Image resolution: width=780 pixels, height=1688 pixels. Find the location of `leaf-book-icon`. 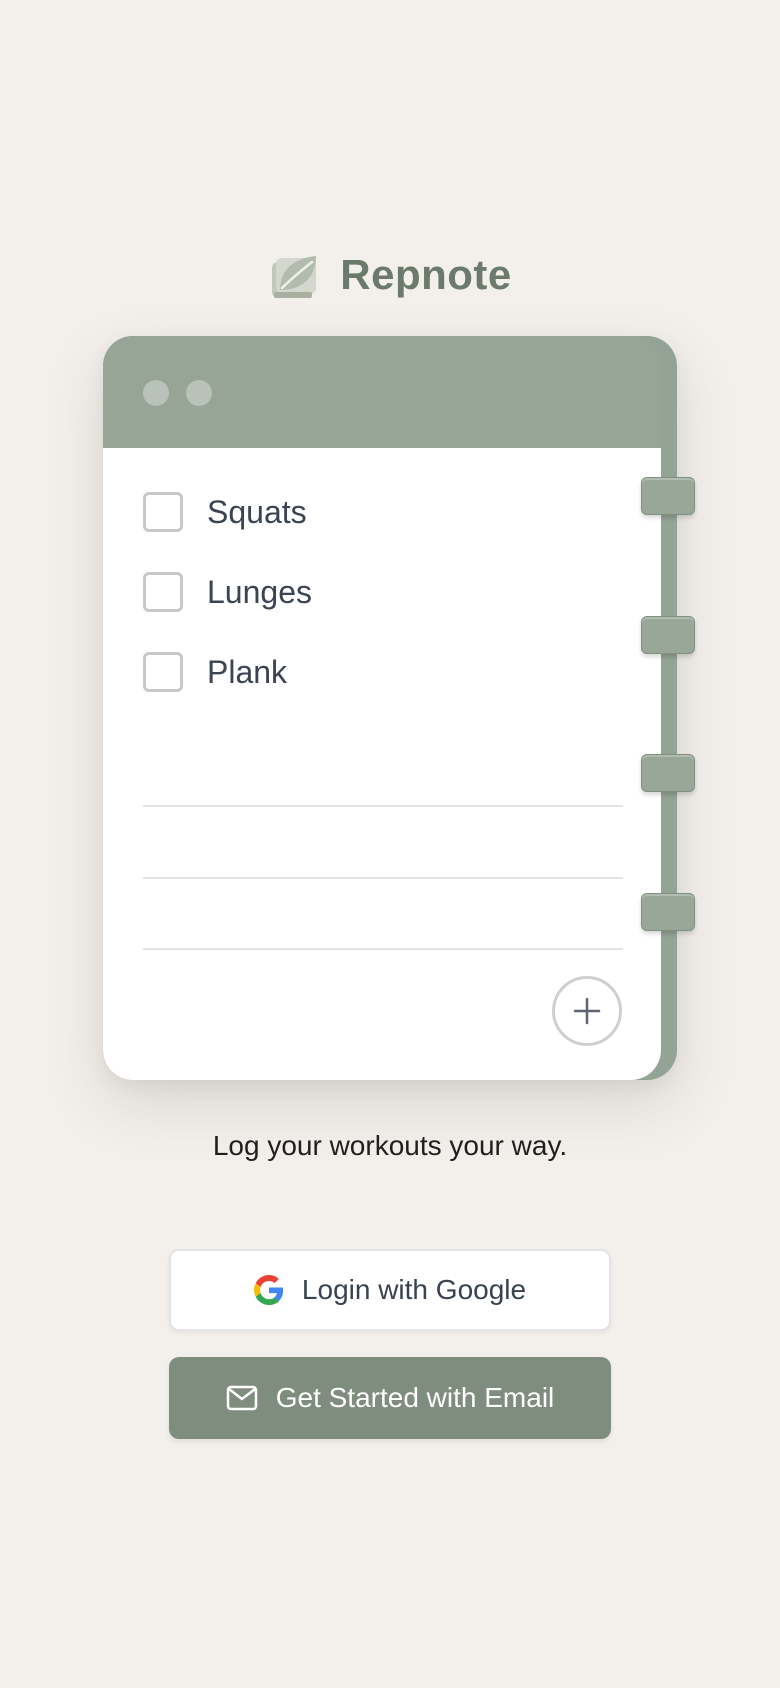

leaf-book-icon is located at coordinates (294, 277).